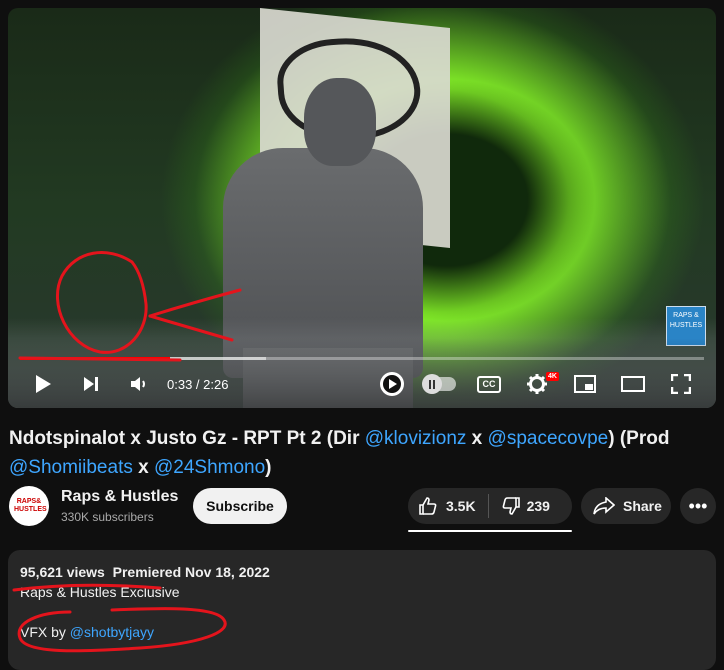 This screenshot has width=724, height=670. What do you see at coordinates (511, 506) in the screenshot?
I see `thumbs-down-icon` at bounding box center [511, 506].